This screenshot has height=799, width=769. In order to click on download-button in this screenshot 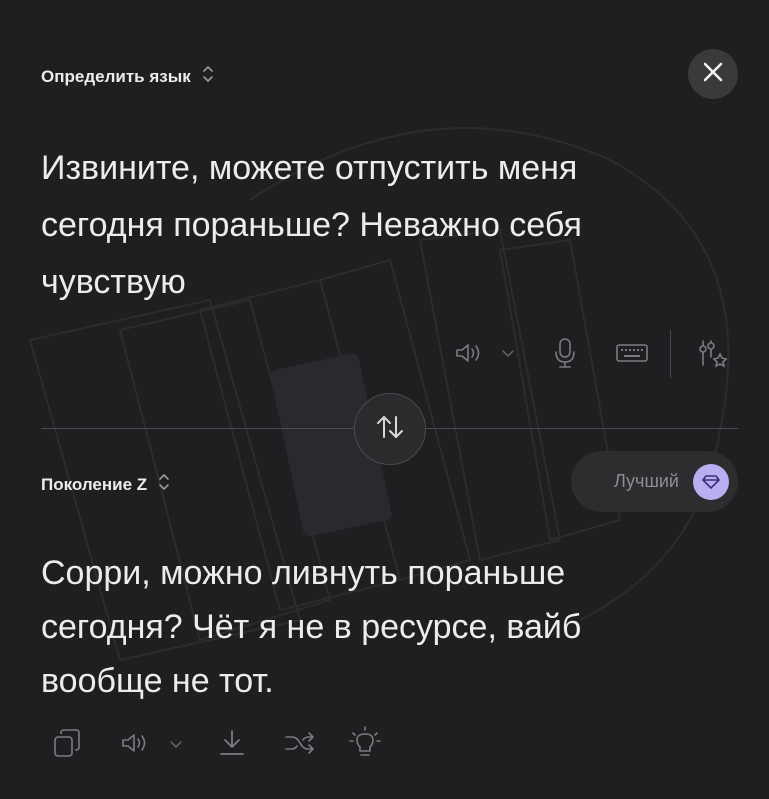, I will do `click(232, 745)`.